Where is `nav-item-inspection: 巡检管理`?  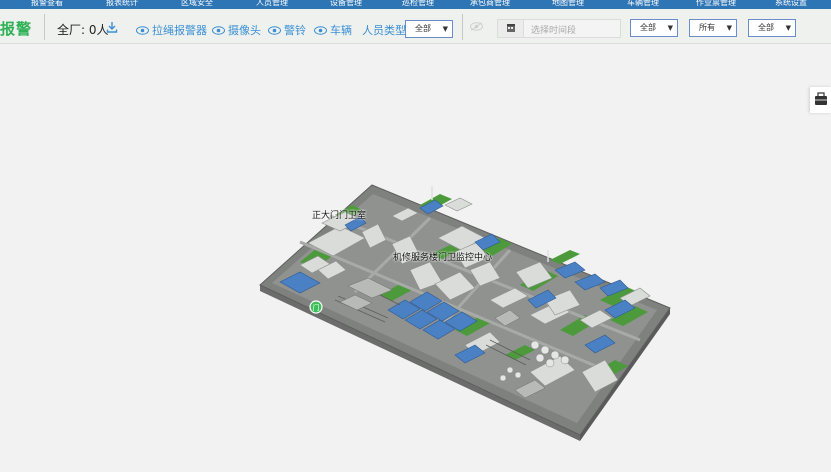 nav-item-inspection: 巡检管理 is located at coordinates (418, 3).